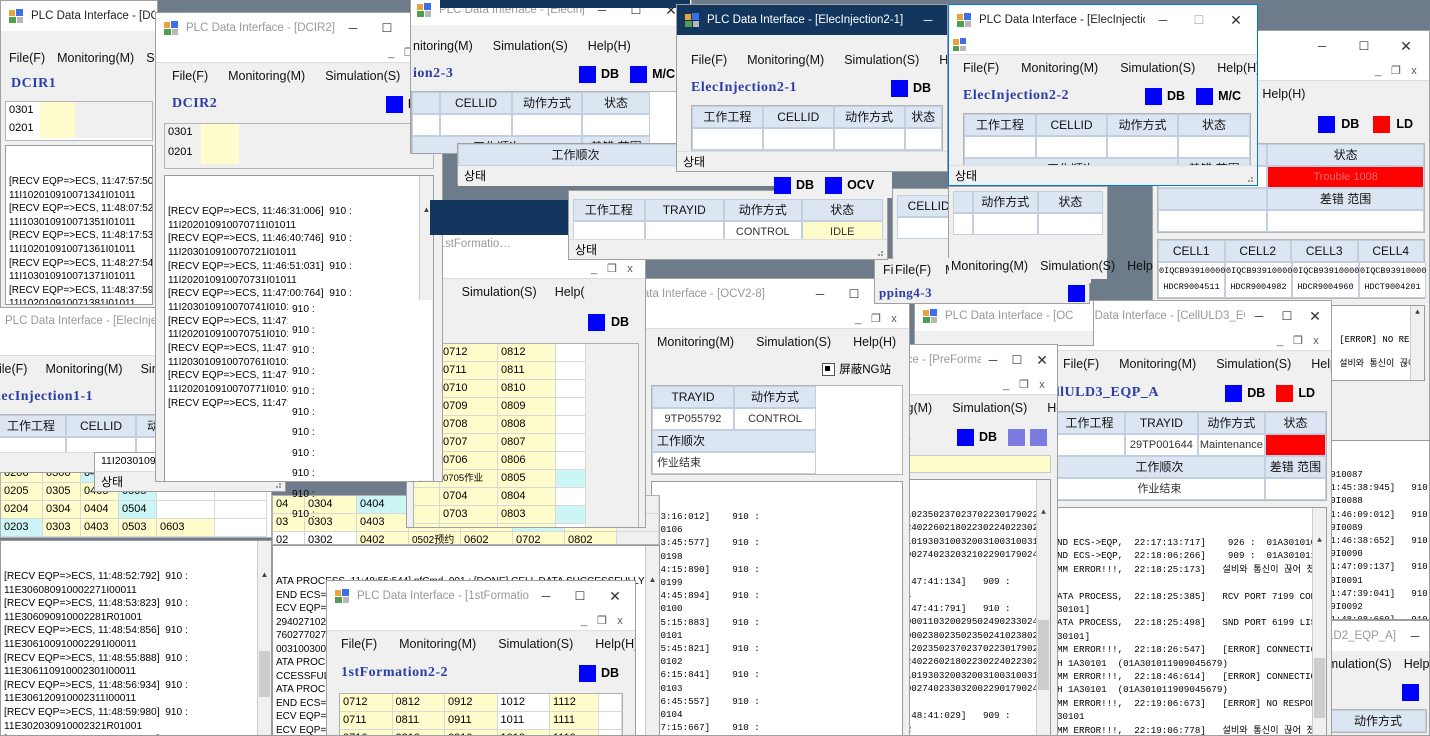 The image size is (1430, 736). What do you see at coordinates (23, 111) in the screenshot?
I see `cell-label: 0301` at bounding box center [23, 111].